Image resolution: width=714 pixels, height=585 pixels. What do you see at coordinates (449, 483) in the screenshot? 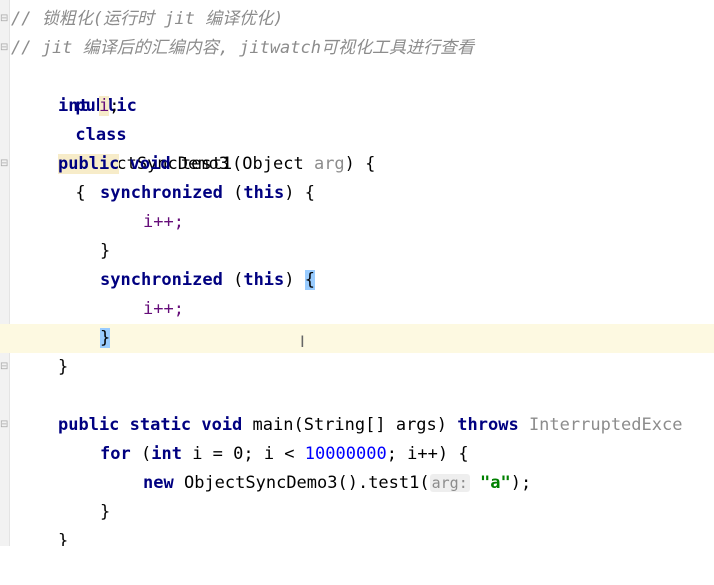
I see `parameter-hint: arg:` at bounding box center [449, 483].